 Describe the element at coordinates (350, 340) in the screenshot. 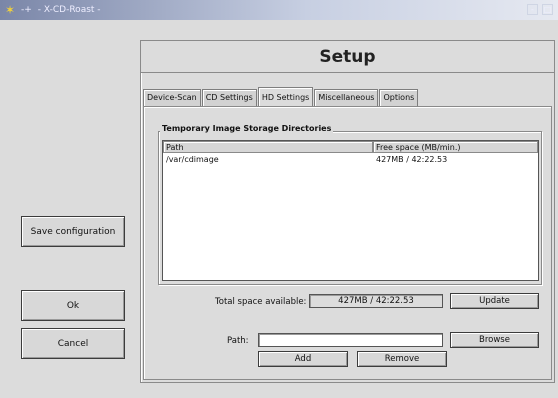

I see `path-input` at that location.